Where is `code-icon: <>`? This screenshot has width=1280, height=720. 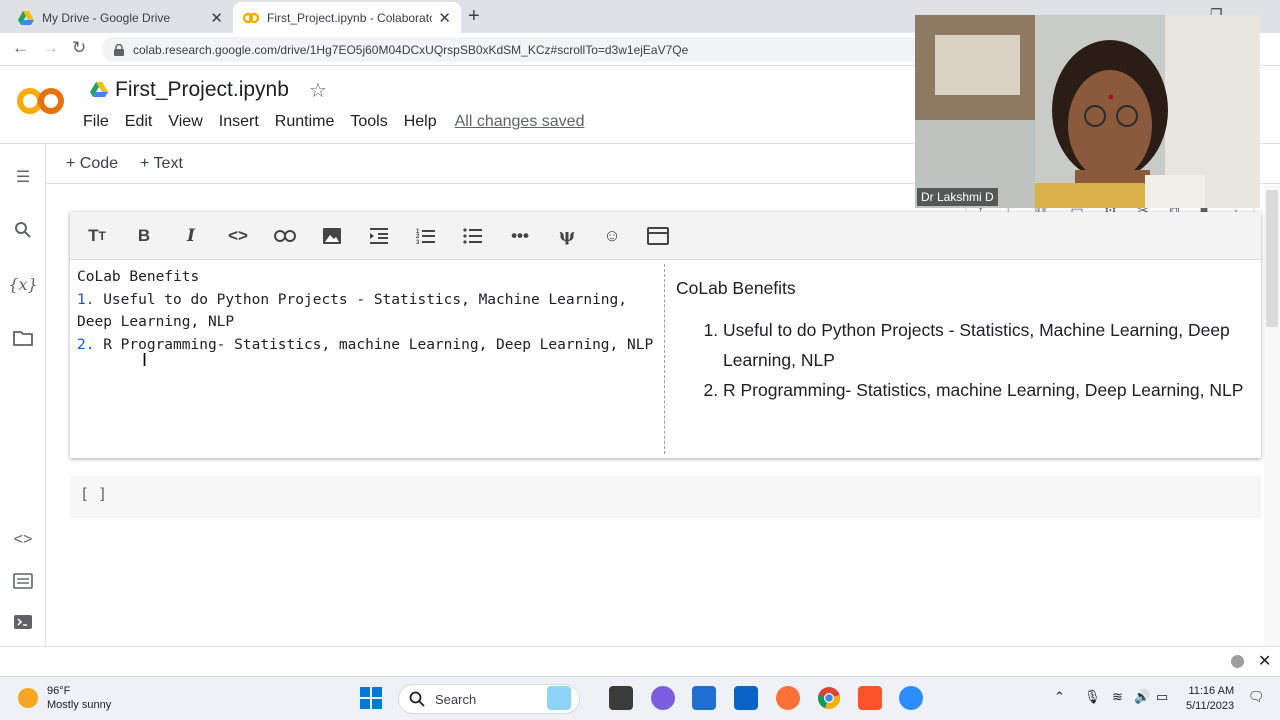
code-icon: <> is located at coordinates (238, 236).